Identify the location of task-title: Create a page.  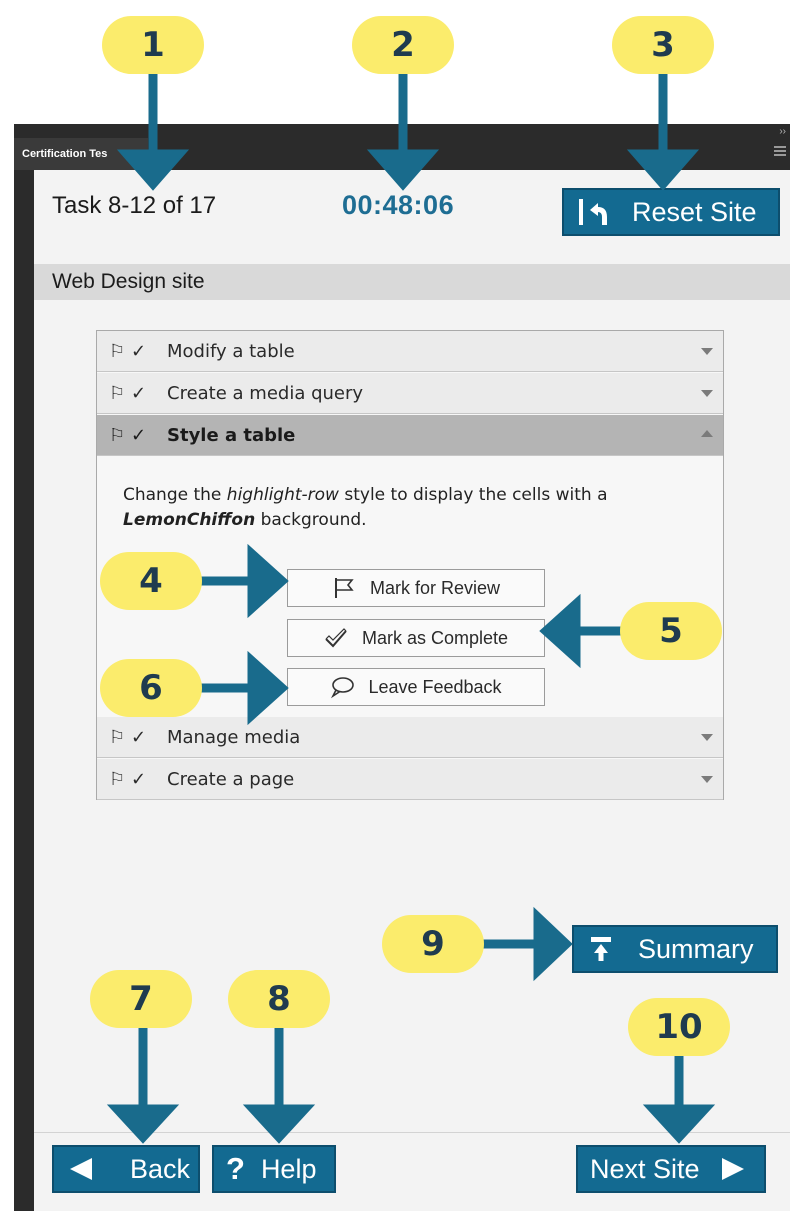
(231, 779).